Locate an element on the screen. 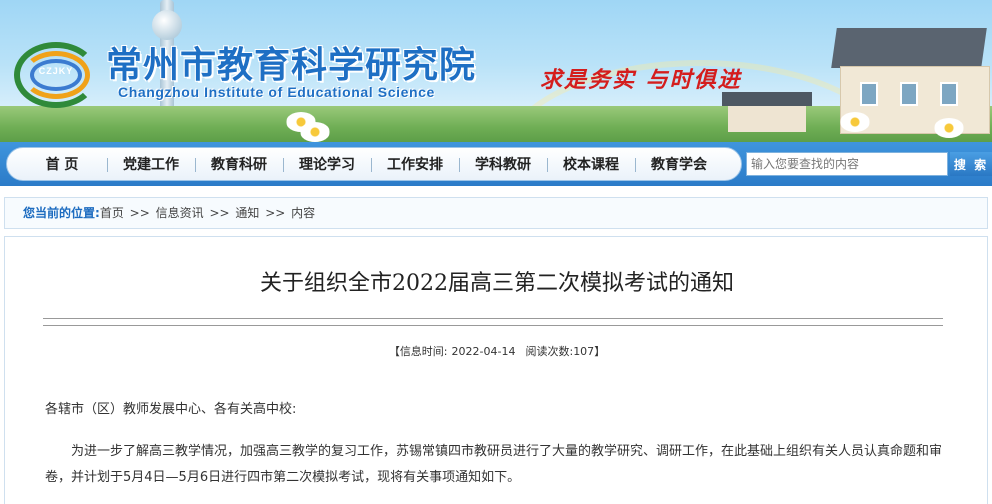  small-house-wall is located at coordinates (767, 119).